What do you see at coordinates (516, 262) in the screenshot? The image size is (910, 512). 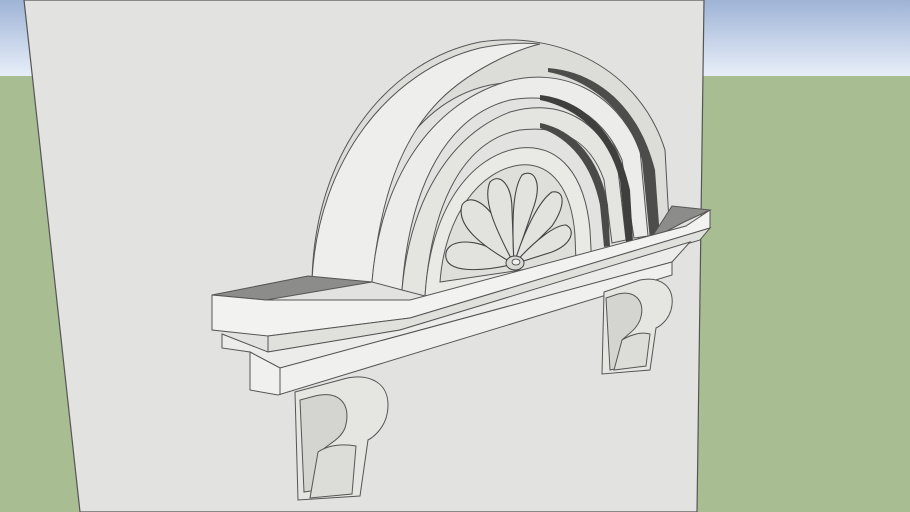 I see `fan-hub-center` at bounding box center [516, 262].